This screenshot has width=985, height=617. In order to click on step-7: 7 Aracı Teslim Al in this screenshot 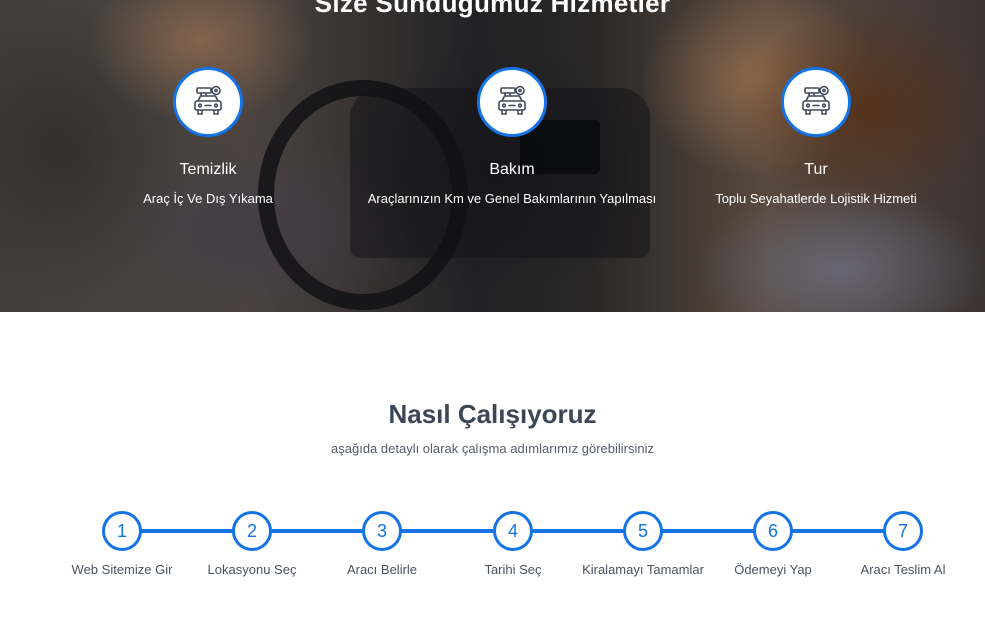, I will do `click(903, 544)`.